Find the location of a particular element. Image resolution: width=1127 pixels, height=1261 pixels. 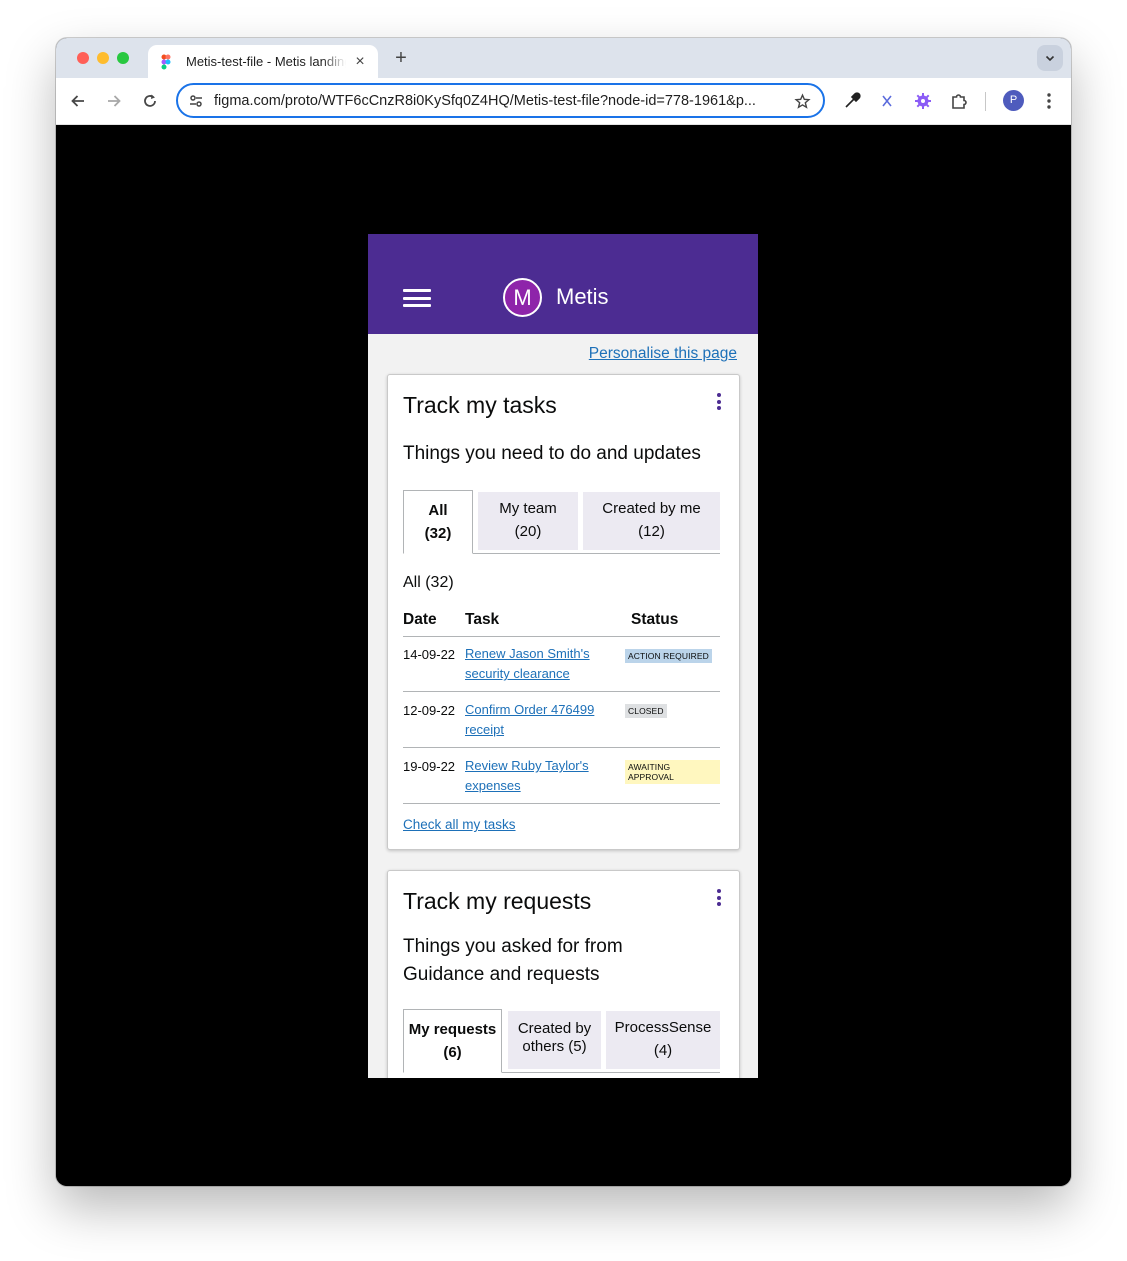

profile-avatar: P is located at coordinates (1013, 100).